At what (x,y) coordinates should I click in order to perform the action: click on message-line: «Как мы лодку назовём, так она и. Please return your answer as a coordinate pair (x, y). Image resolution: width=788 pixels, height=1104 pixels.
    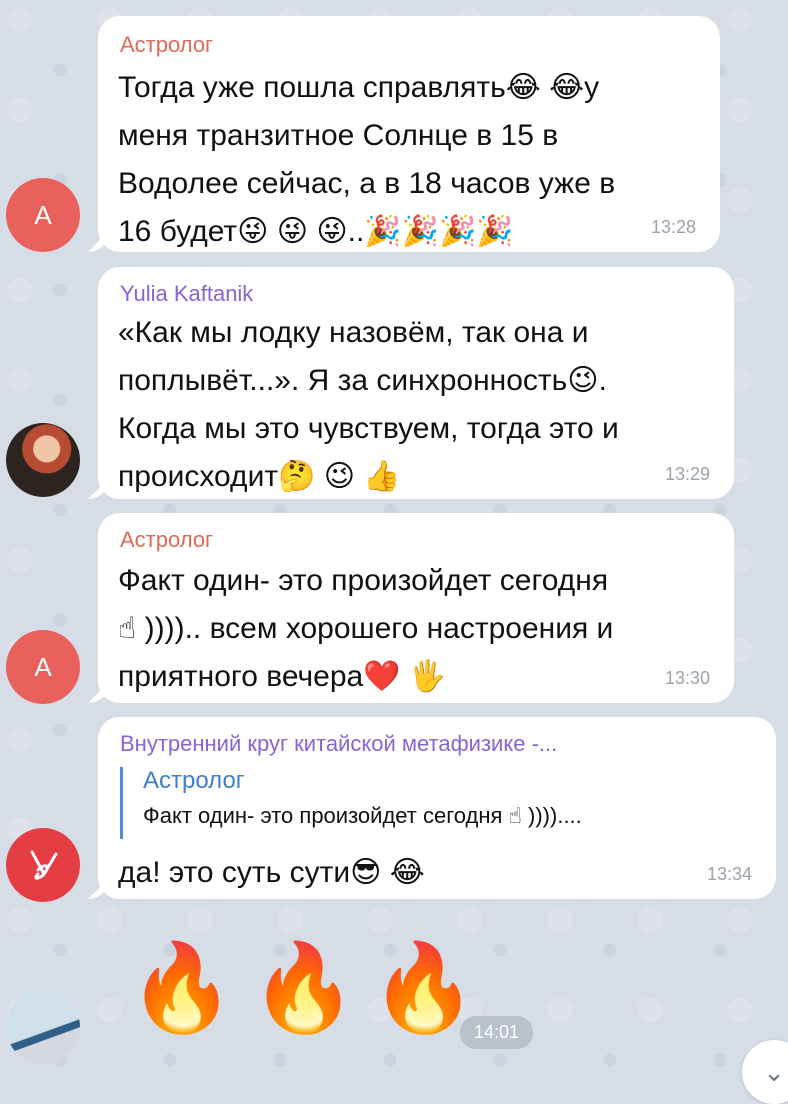
    Looking at the image, I should click on (353, 332).